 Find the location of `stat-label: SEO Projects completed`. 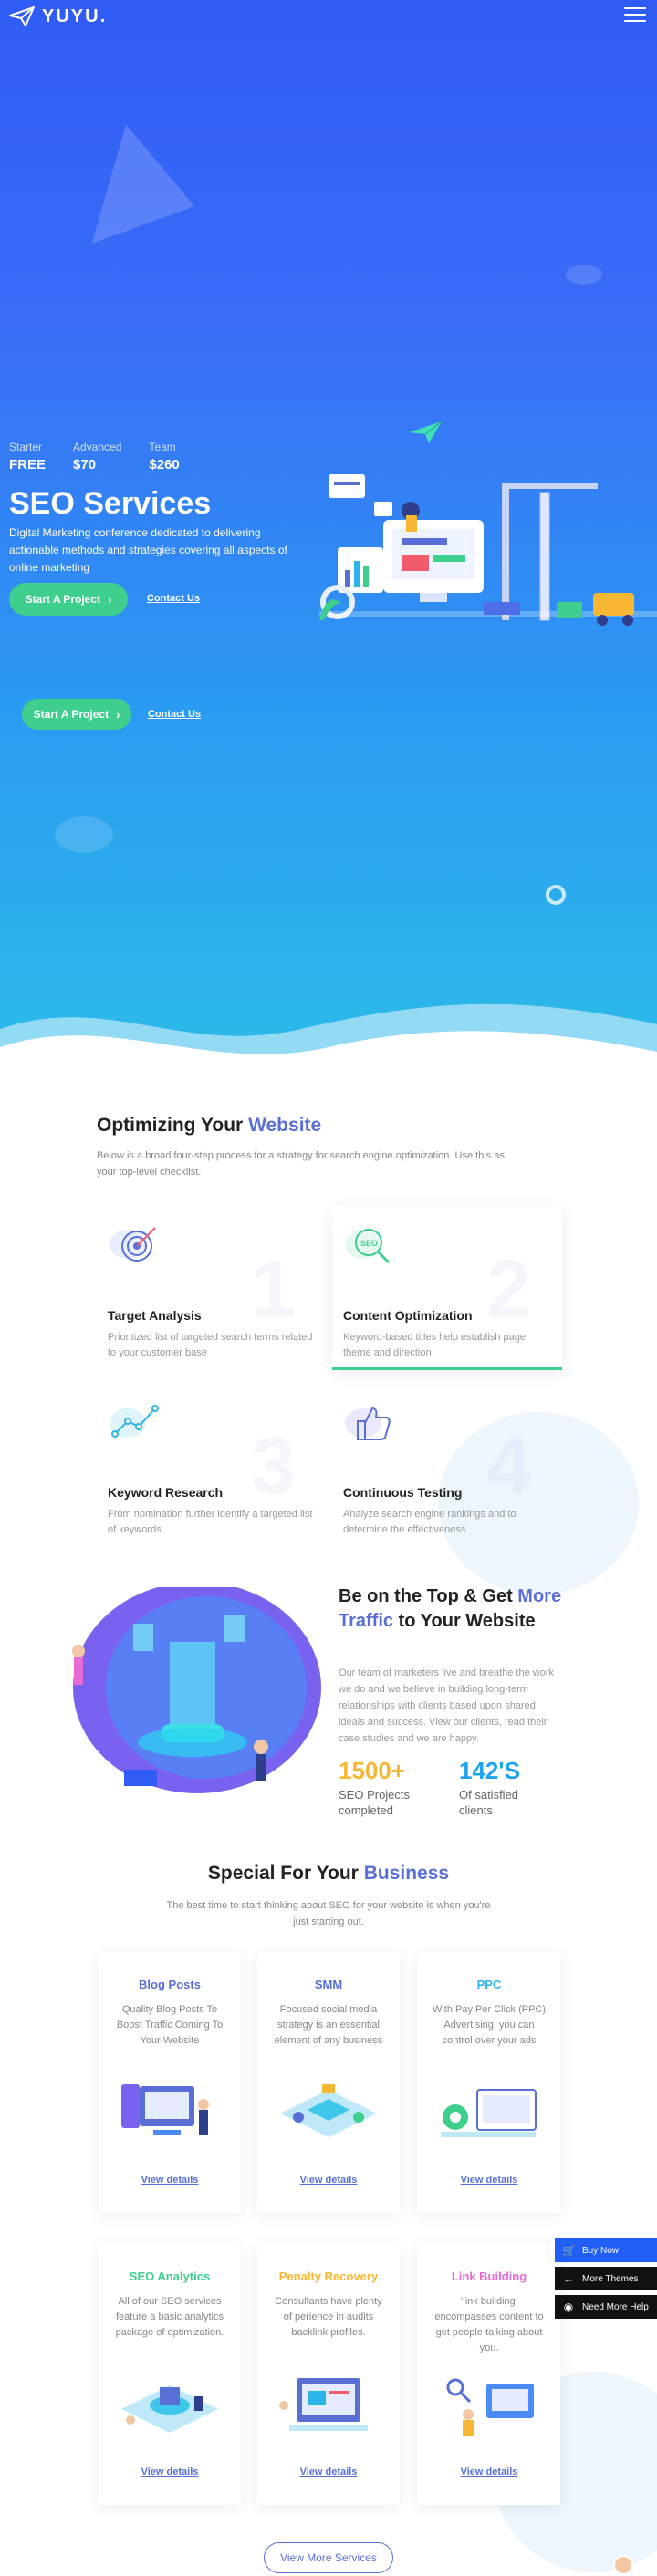

stat-label: SEO Projects completed is located at coordinates (375, 1802).